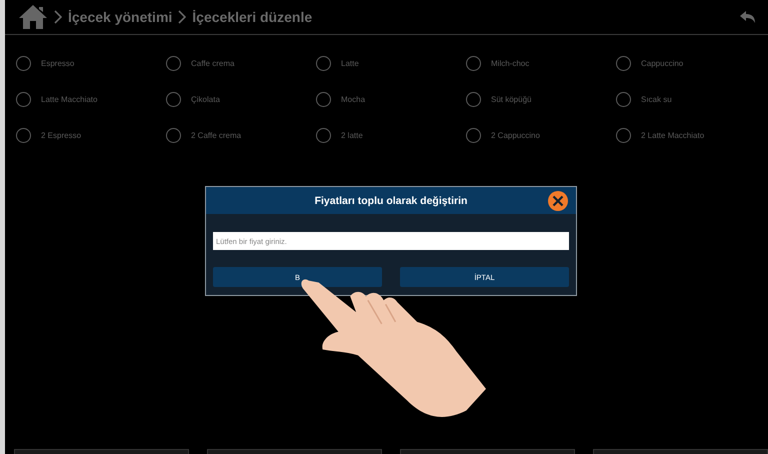 The height and width of the screenshot is (454, 768). I want to click on dialog-title: Fiyatları toplu olarak değiştirin, so click(391, 200).